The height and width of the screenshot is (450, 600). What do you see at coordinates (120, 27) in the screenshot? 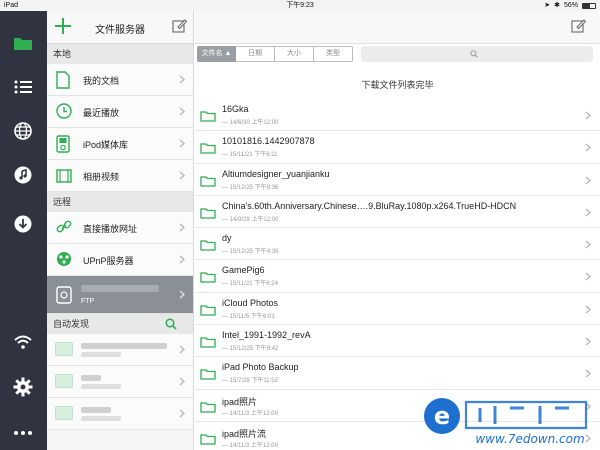
I see `sidebar-header: 文件服务器` at bounding box center [120, 27].